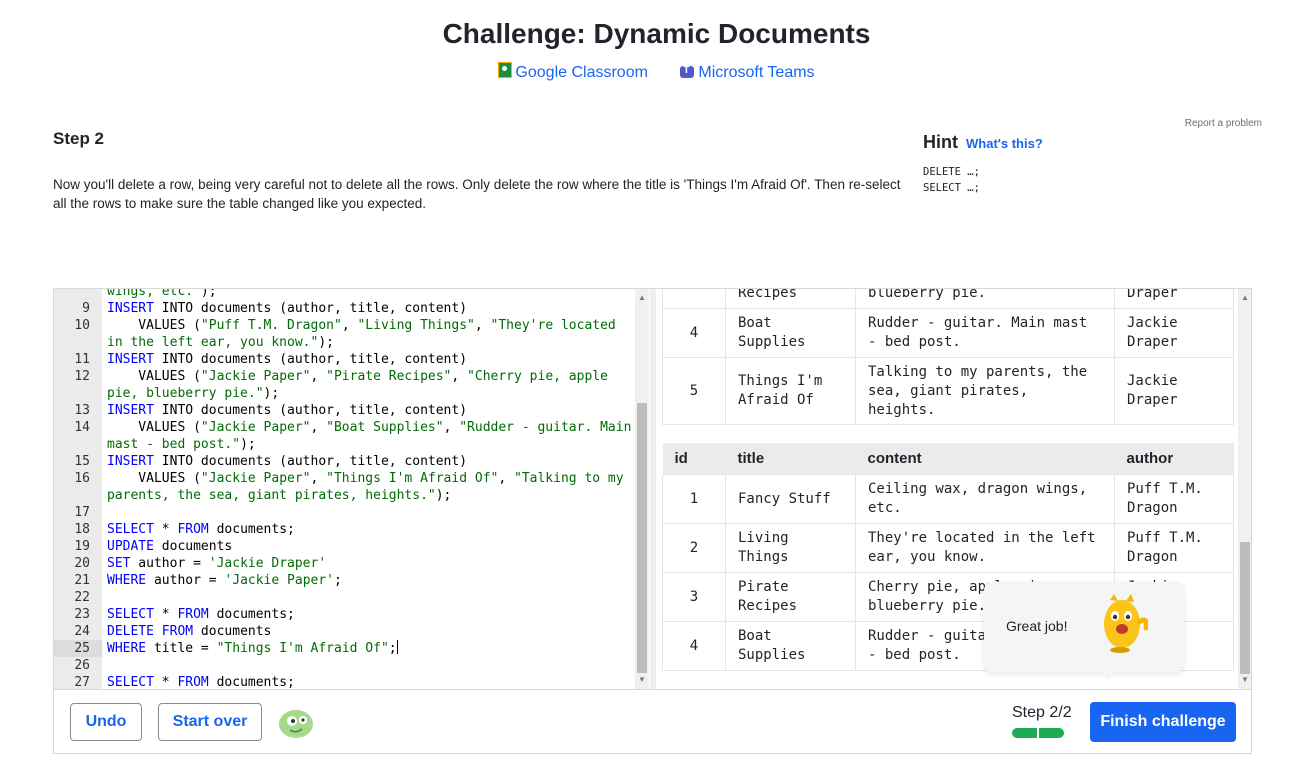 This screenshot has height=774, width=1313. Describe the element at coordinates (82, 614) in the screenshot. I see `line-number: 23` at that location.